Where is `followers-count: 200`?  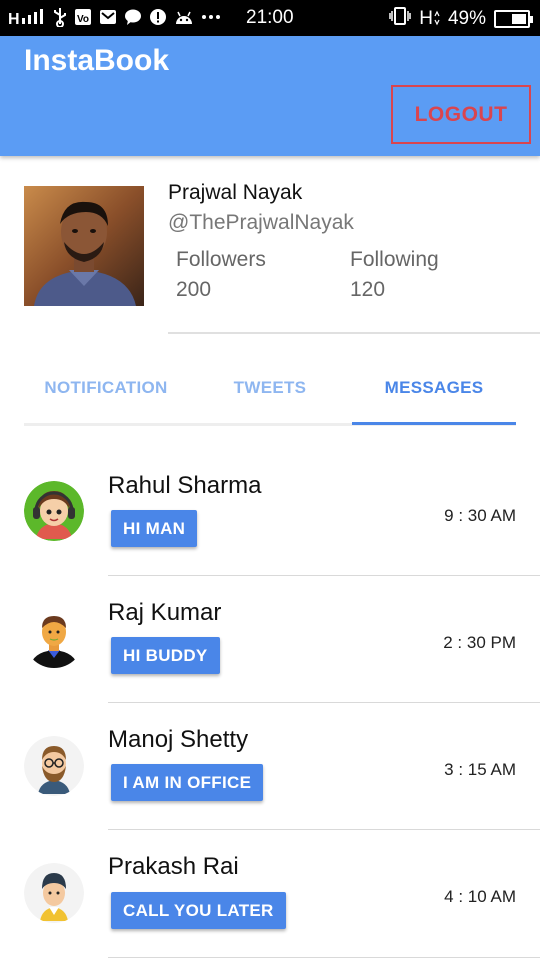 followers-count: 200 is located at coordinates (193, 290).